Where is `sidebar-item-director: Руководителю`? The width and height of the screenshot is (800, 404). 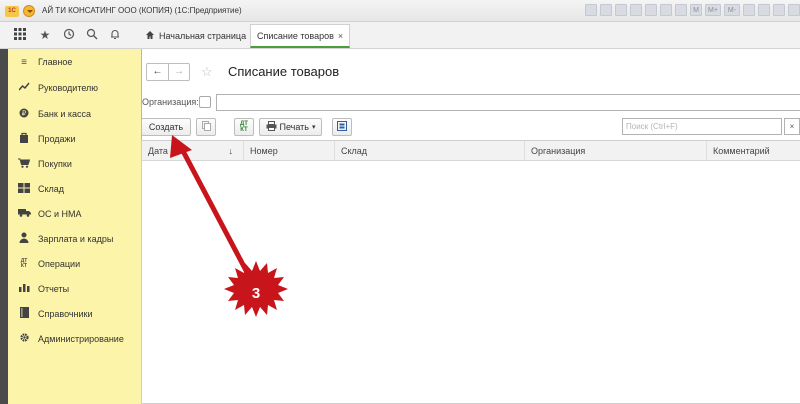 sidebar-item-director: Руководителю is located at coordinates (75, 88).